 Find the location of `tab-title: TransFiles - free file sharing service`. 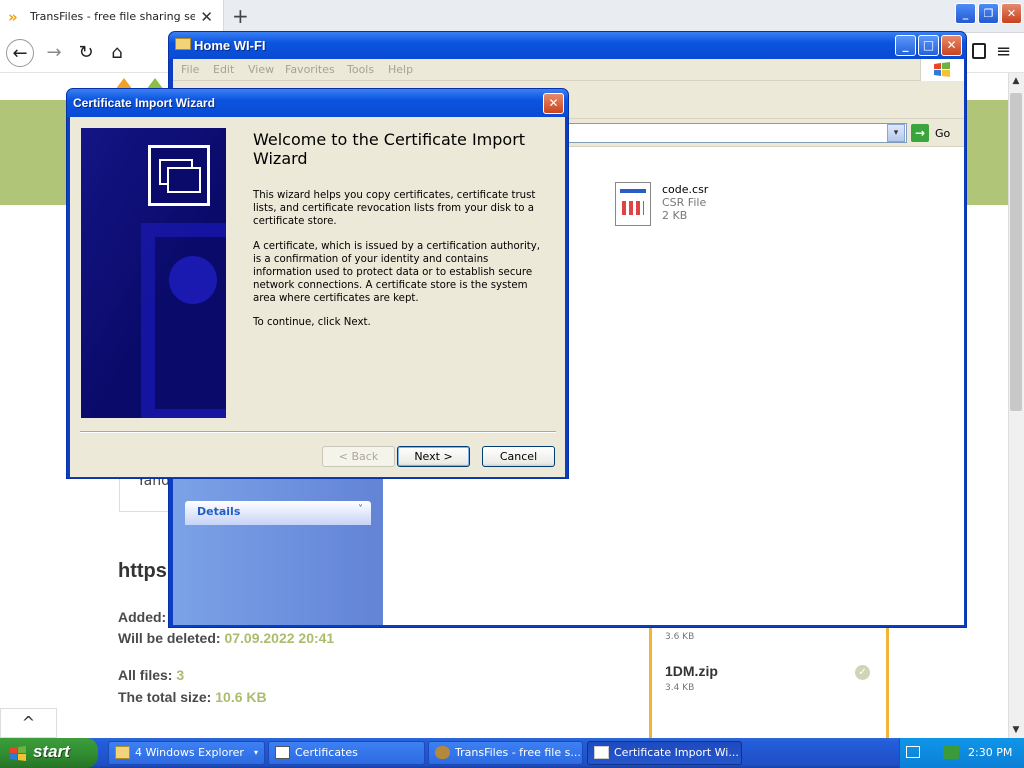

tab-title: TransFiles - free file sharing service is located at coordinates (112, 16).